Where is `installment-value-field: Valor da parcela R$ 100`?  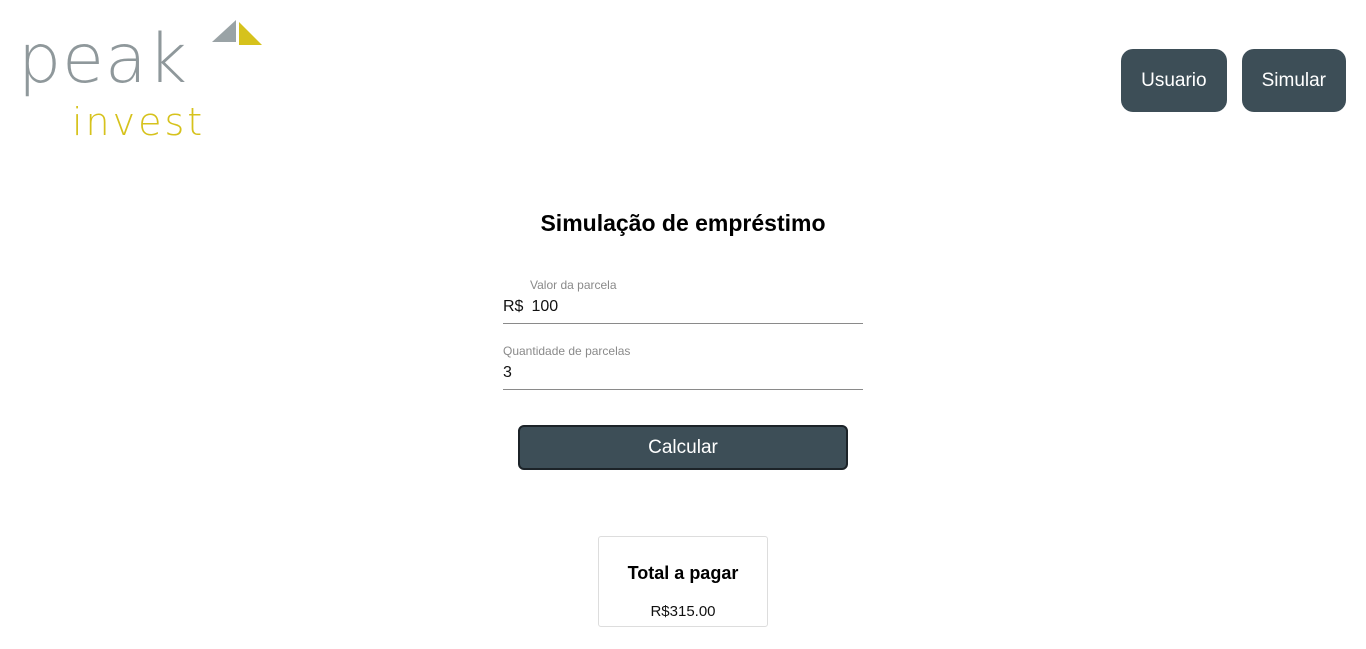
installment-value-field: Valor da parcela R$ 100 is located at coordinates (683, 300).